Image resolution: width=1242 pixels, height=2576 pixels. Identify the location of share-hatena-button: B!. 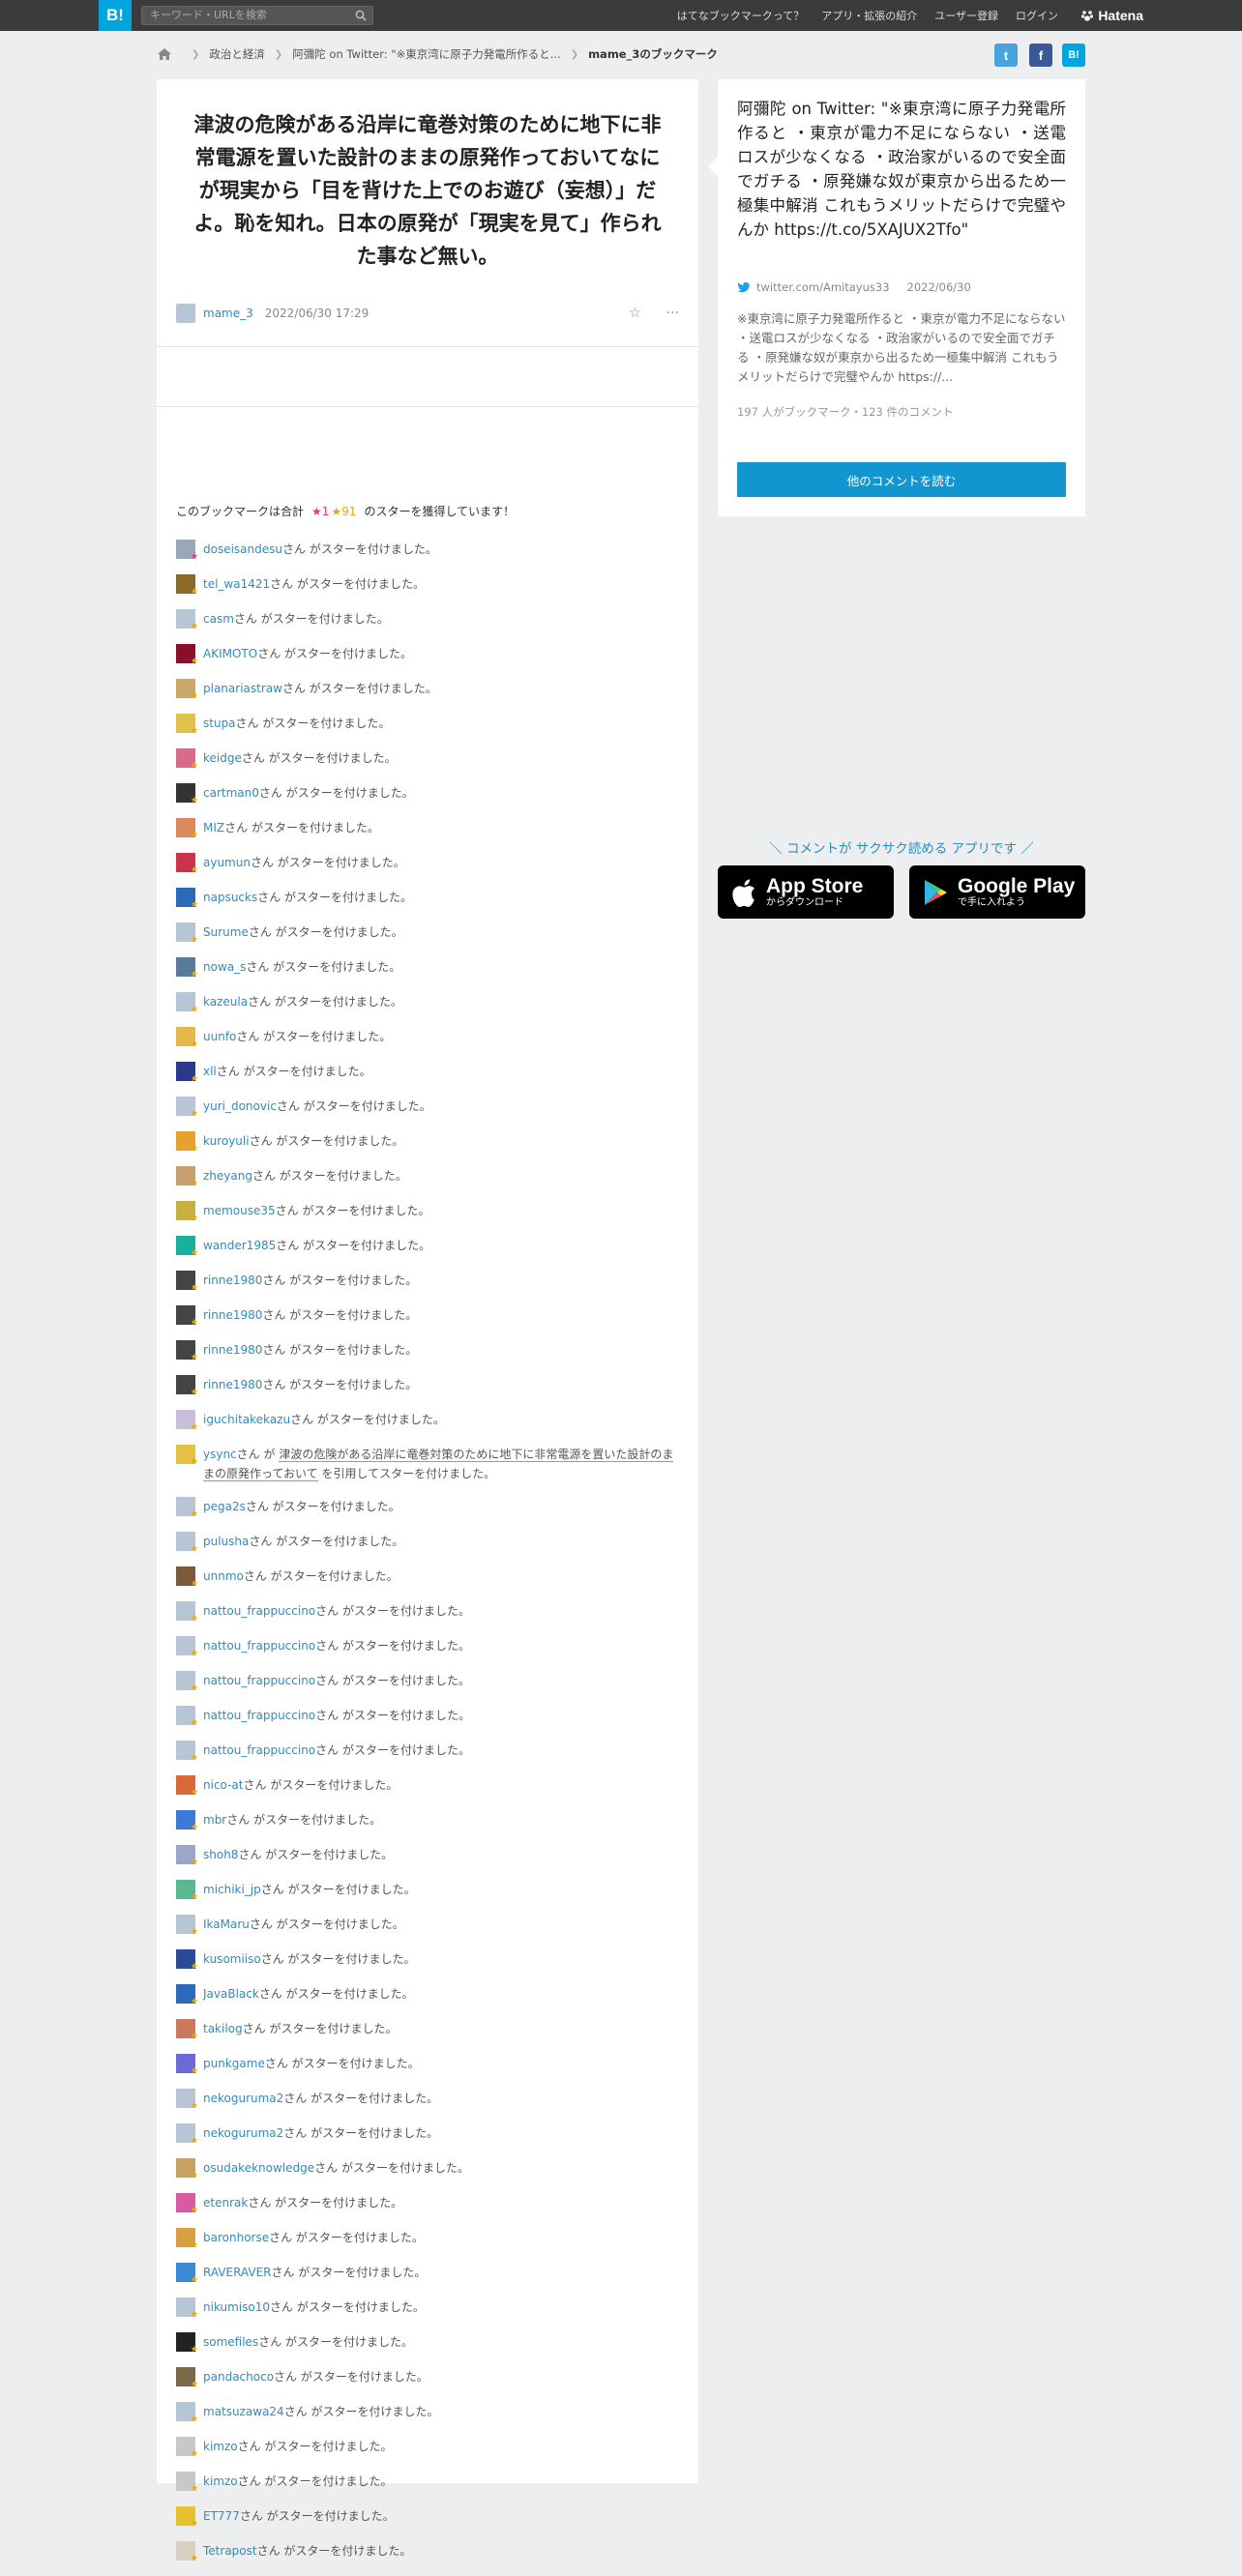
(1073, 55).